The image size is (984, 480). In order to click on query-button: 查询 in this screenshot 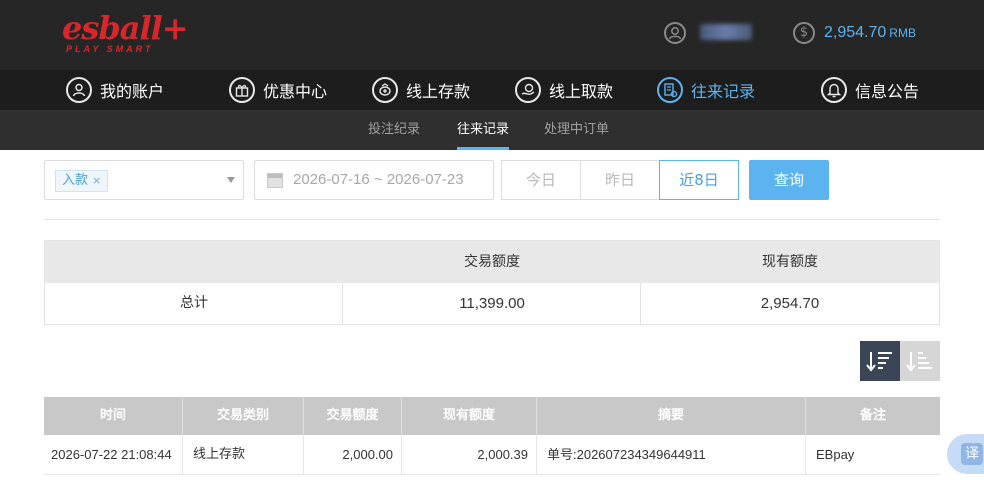, I will do `click(789, 180)`.